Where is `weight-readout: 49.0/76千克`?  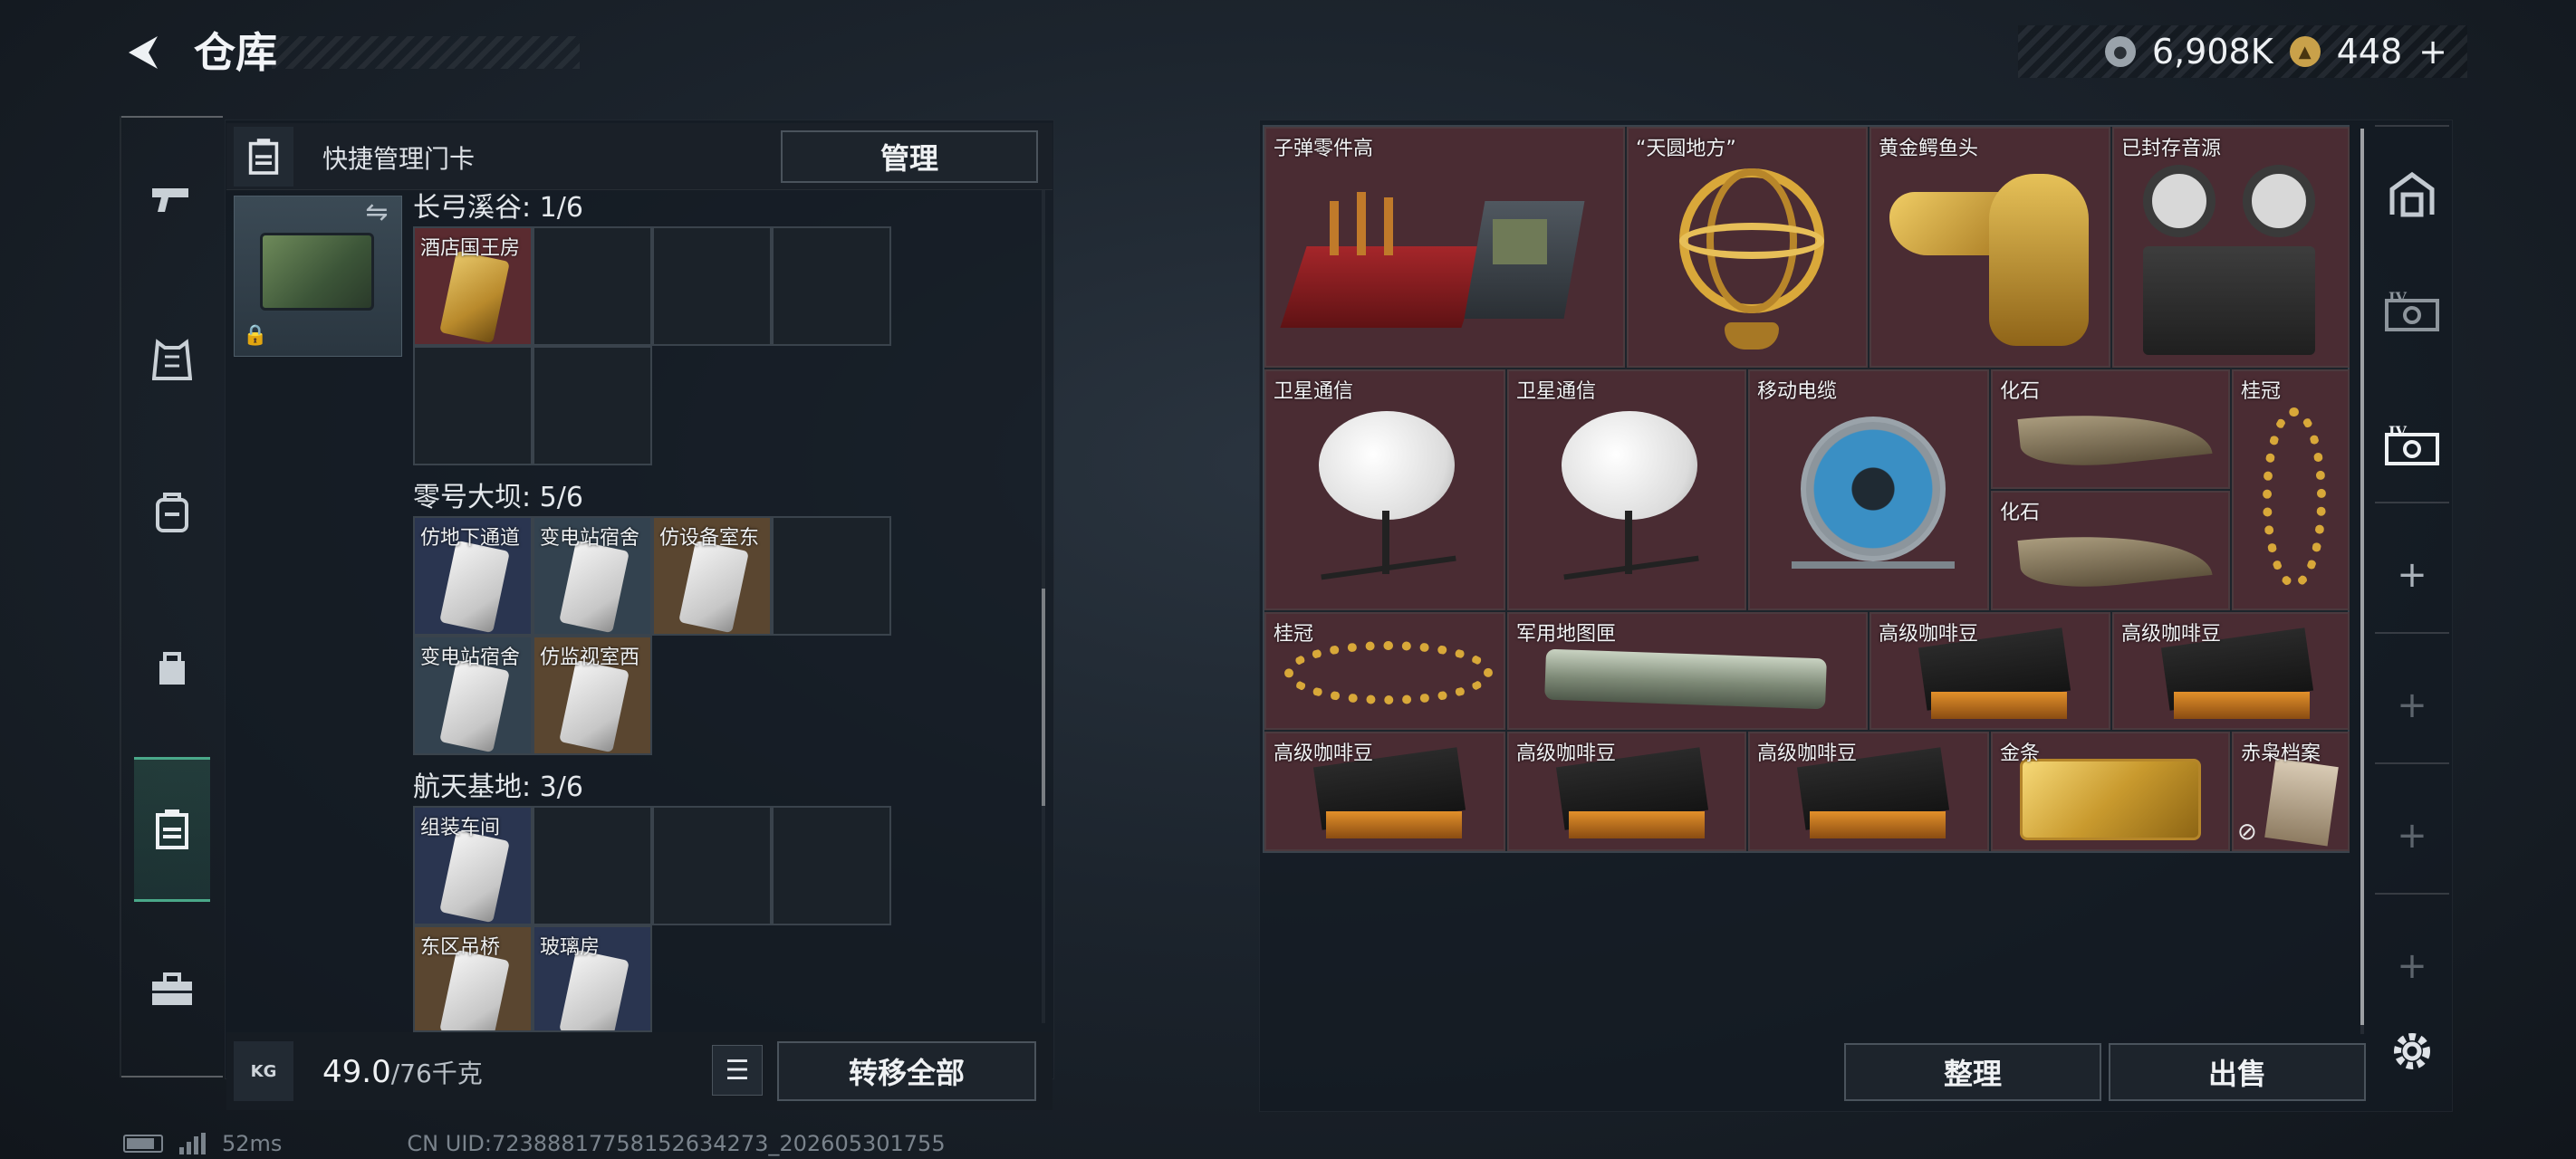
weight-readout: 49.0/76千克 is located at coordinates (402, 1072).